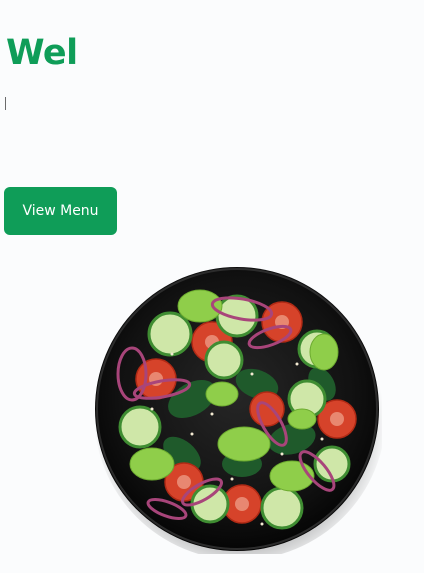 The image size is (424, 573). Describe the element at coordinates (5, 103) in the screenshot. I see `text-cursor` at that location.